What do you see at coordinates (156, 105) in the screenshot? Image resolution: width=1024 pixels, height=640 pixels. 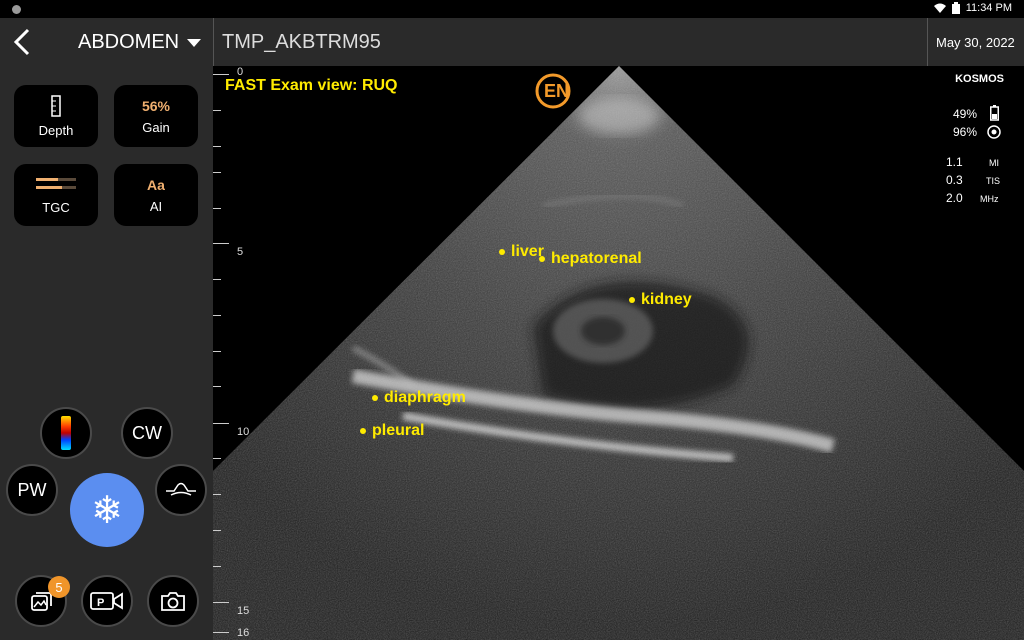 I see `gain-value: 56%` at bounding box center [156, 105].